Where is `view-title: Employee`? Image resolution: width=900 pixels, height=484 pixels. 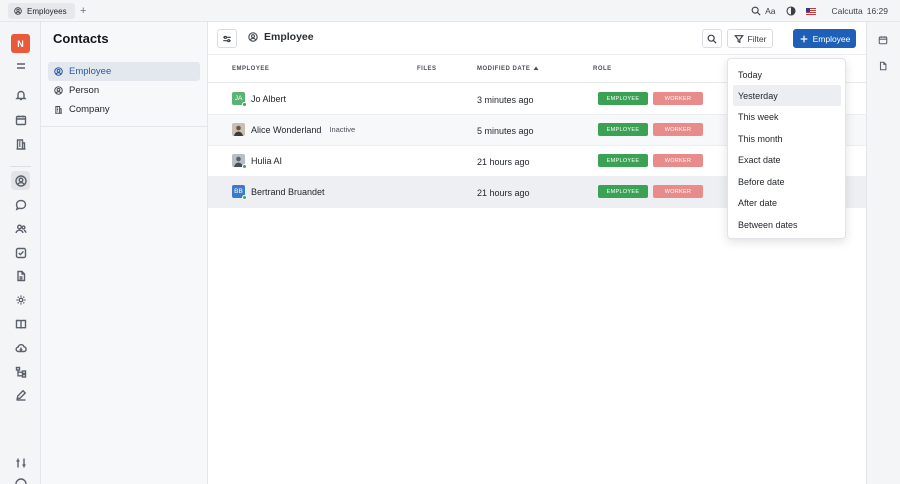
view-title: Employee is located at coordinates (281, 37).